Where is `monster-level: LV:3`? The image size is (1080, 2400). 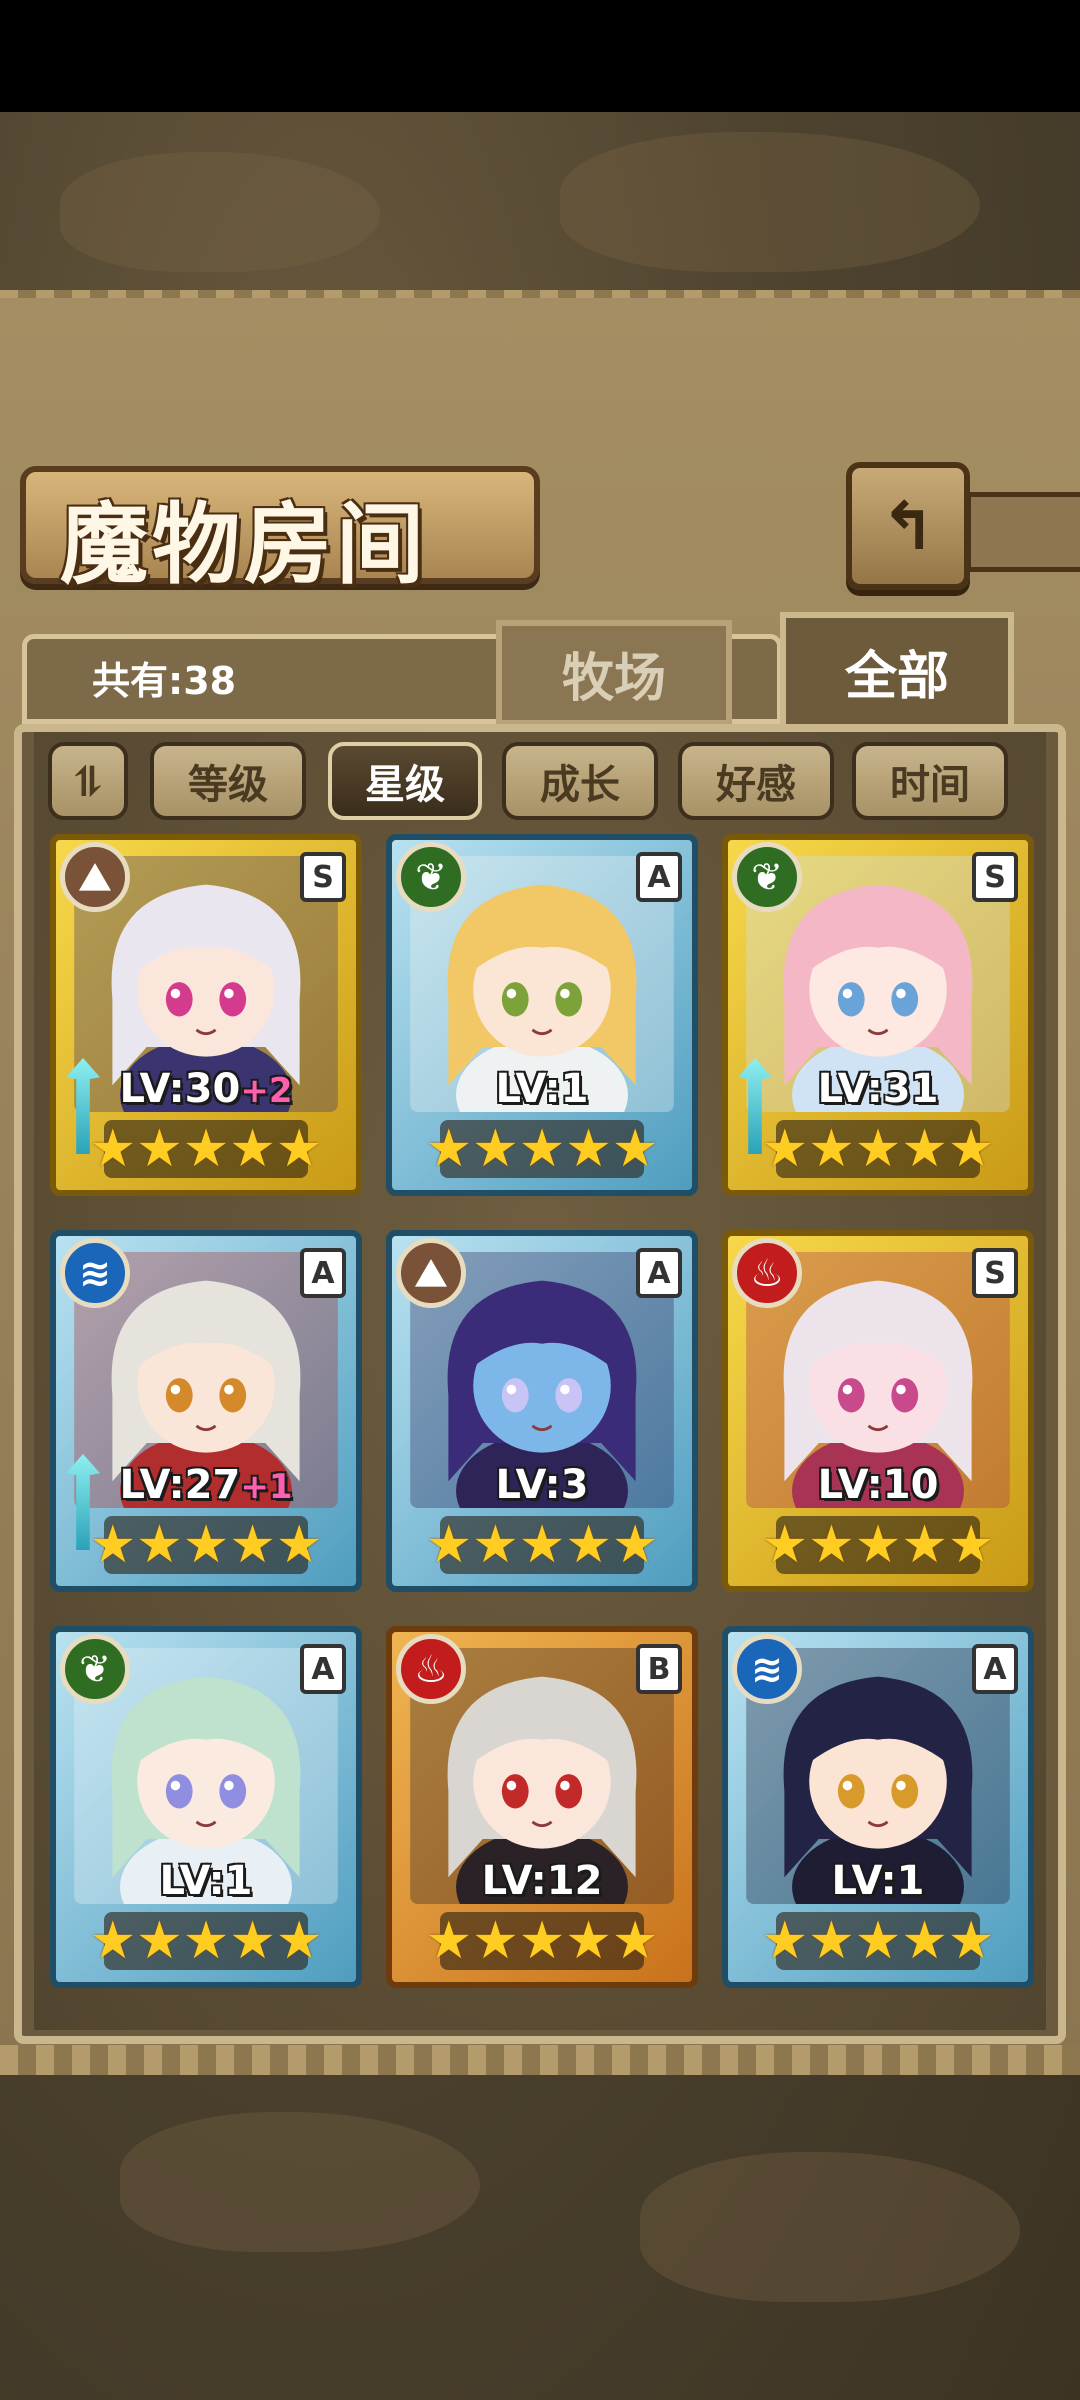 monster-level: LV:3 is located at coordinates (542, 1485).